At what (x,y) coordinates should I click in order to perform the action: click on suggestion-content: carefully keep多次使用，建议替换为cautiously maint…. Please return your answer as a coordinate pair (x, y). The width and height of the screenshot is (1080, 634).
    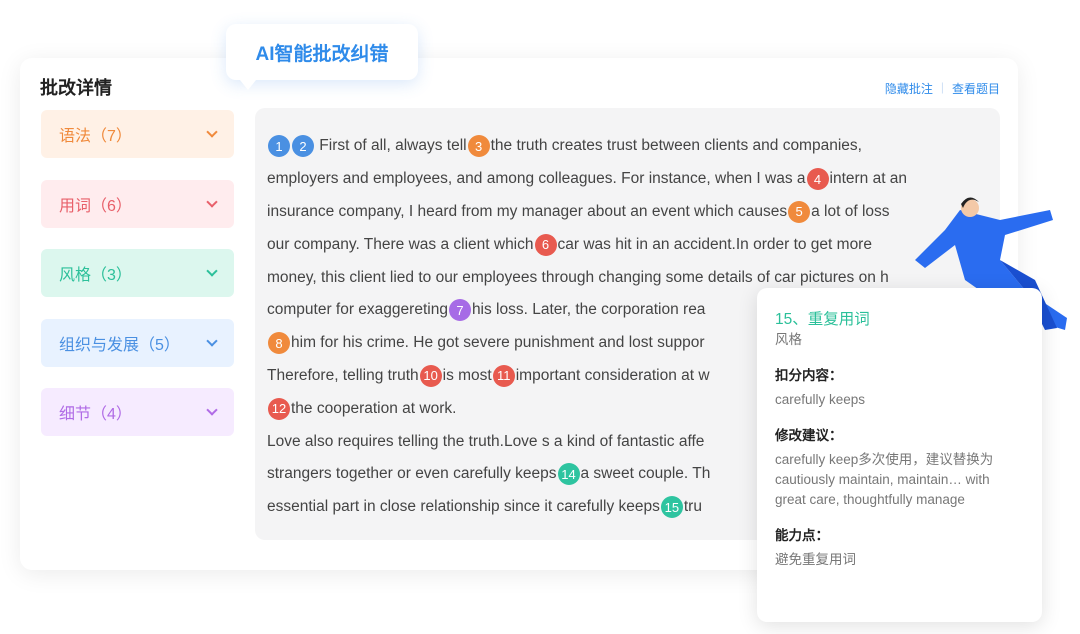
    Looking at the image, I should click on (884, 479).